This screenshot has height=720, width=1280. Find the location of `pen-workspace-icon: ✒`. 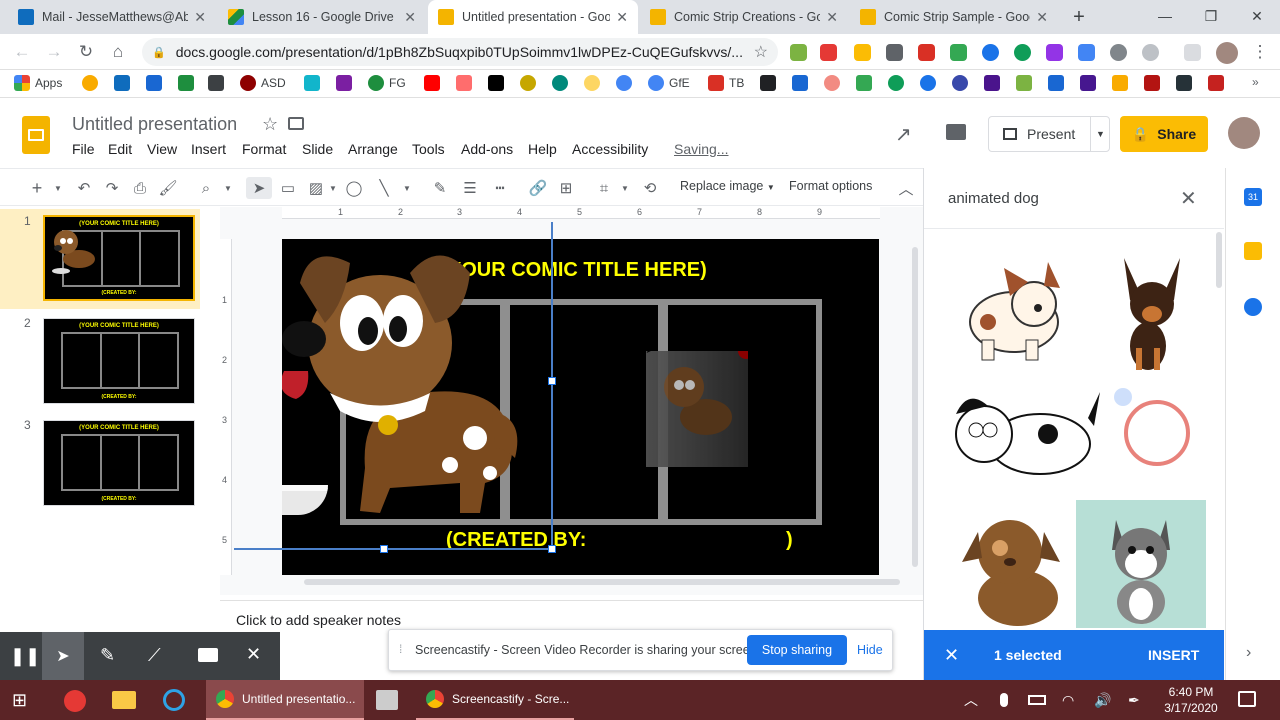

pen-workspace-icon: ✒ is located at coordinates (1134, 700).